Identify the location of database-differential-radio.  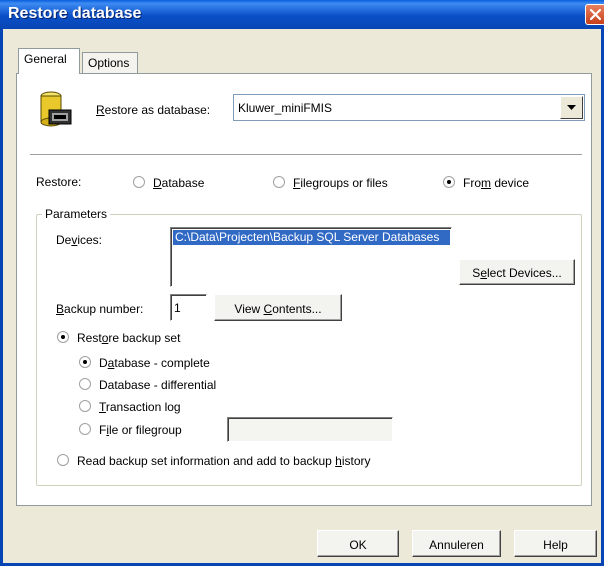
(85, 384).